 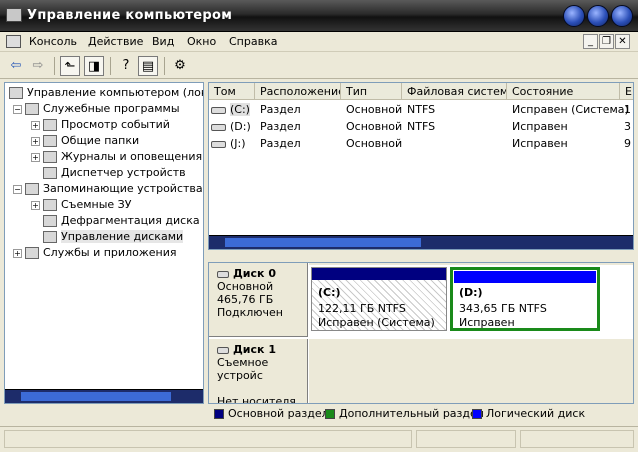 I want to click on tree-item-label: Журналы и оповещения пр, so click(x=132, y=156).